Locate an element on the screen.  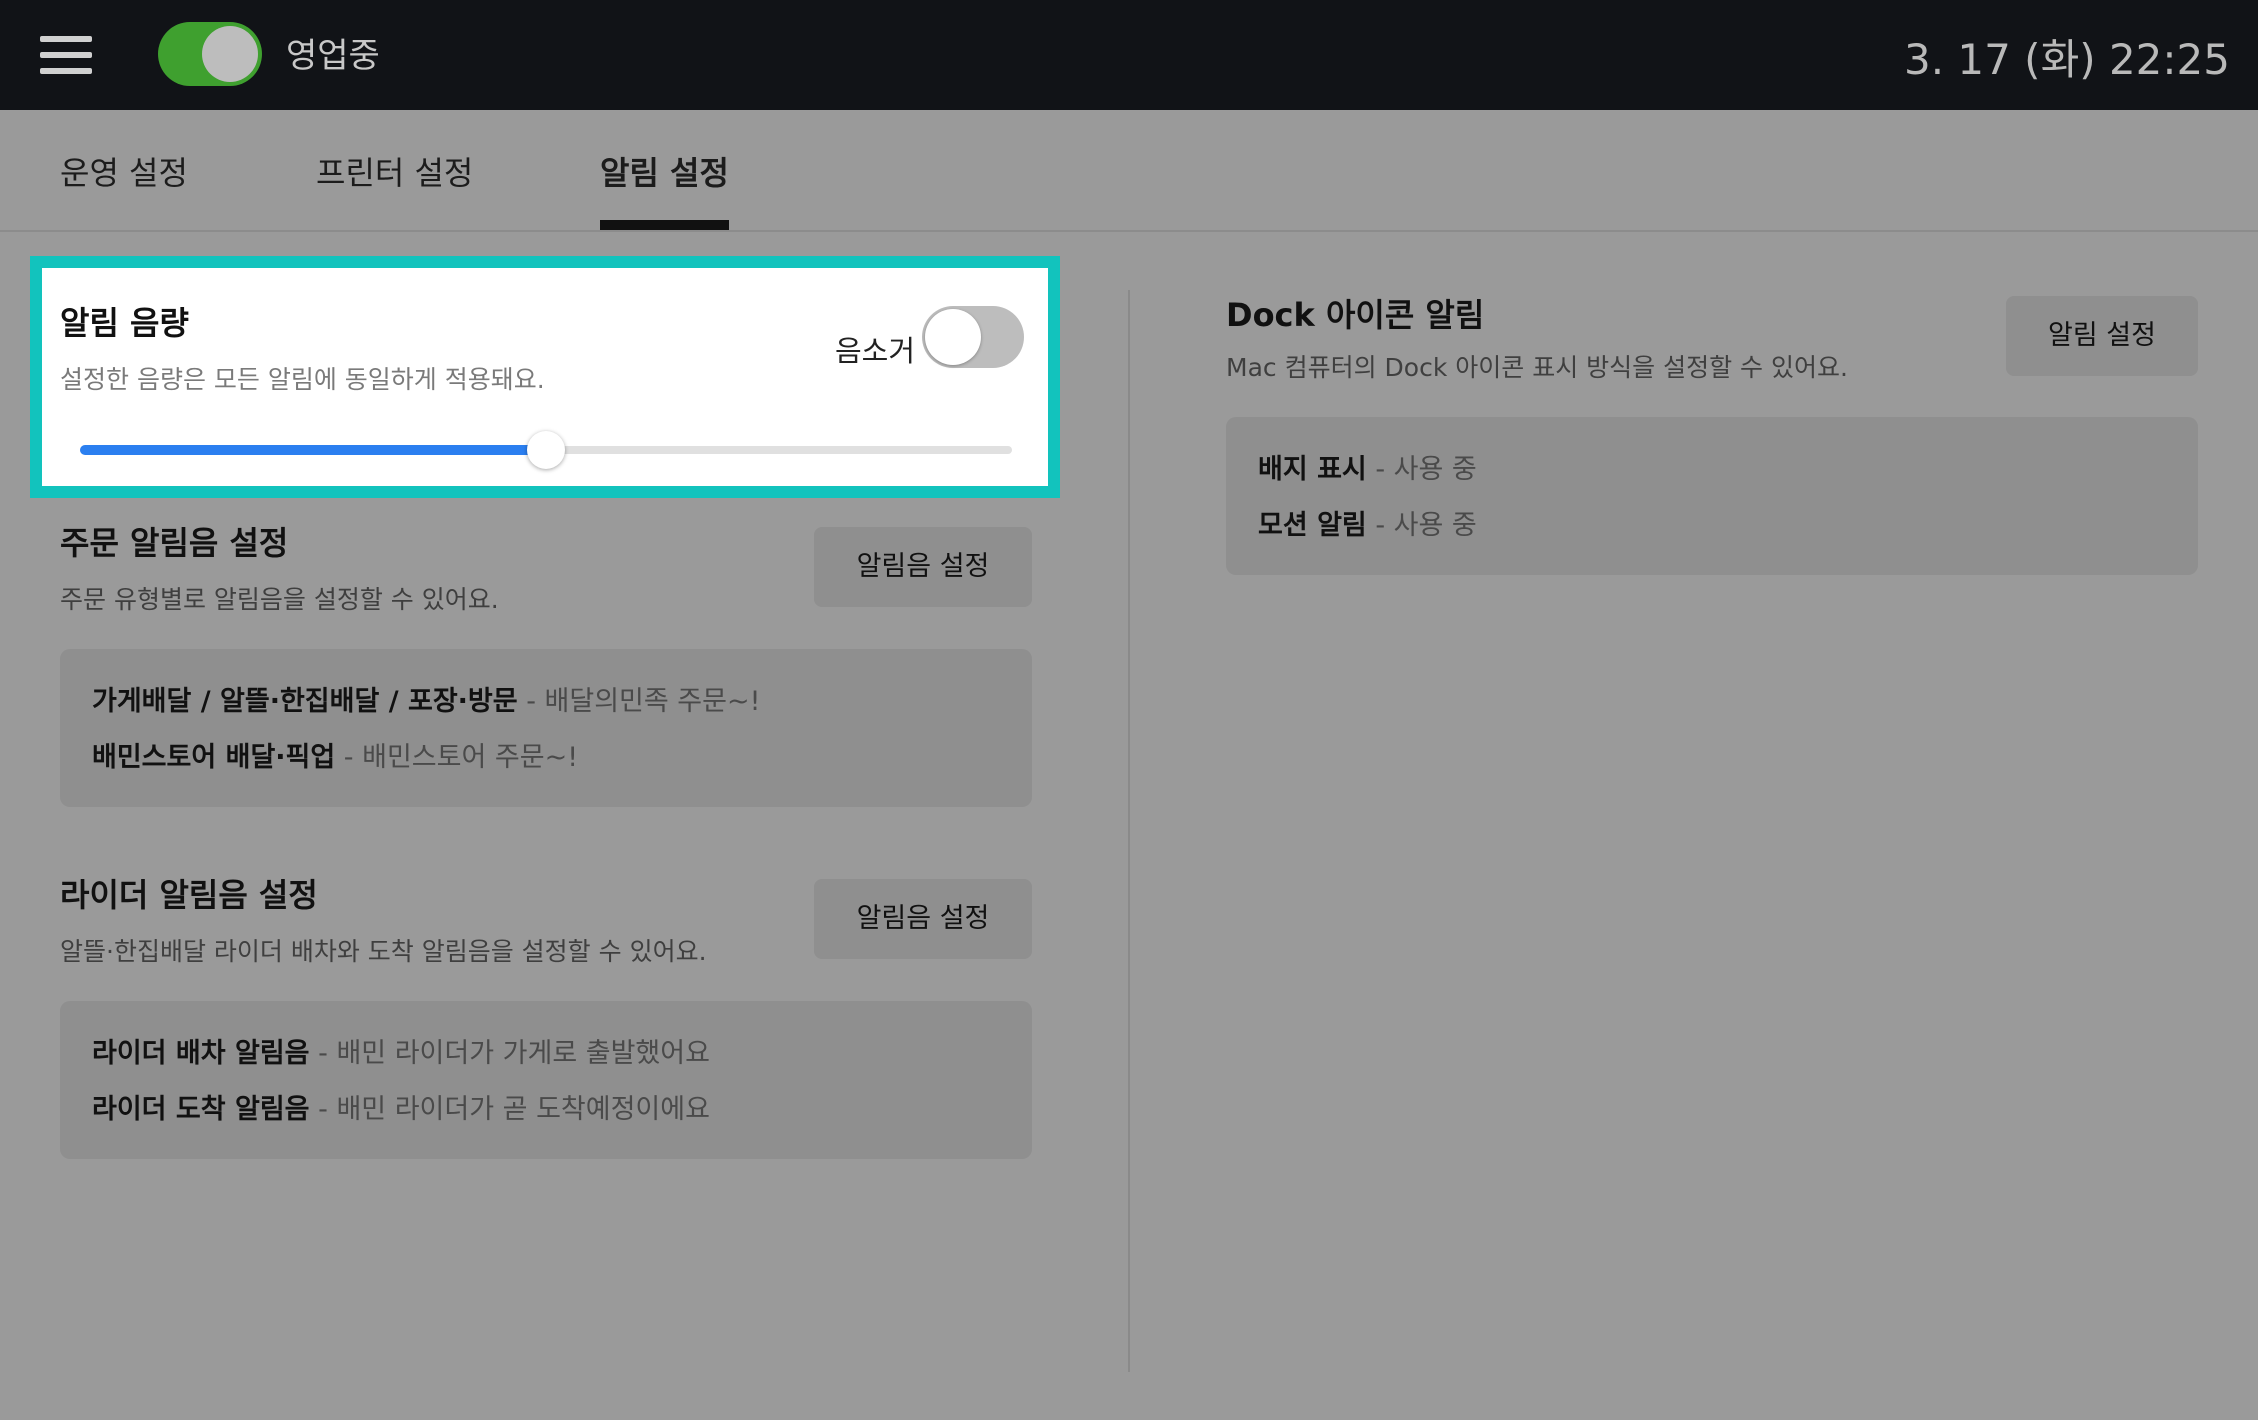
tab-notification-settings: 알림 설정 is located at coordinates (664, 171).